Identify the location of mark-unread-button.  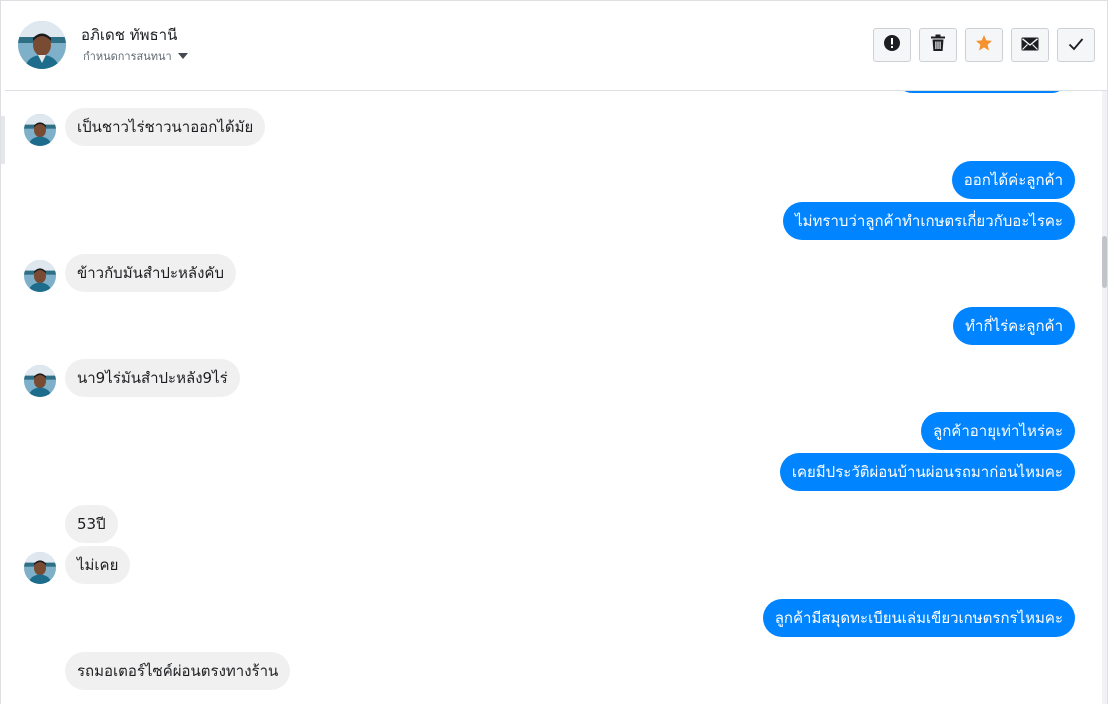
(1030, 45).